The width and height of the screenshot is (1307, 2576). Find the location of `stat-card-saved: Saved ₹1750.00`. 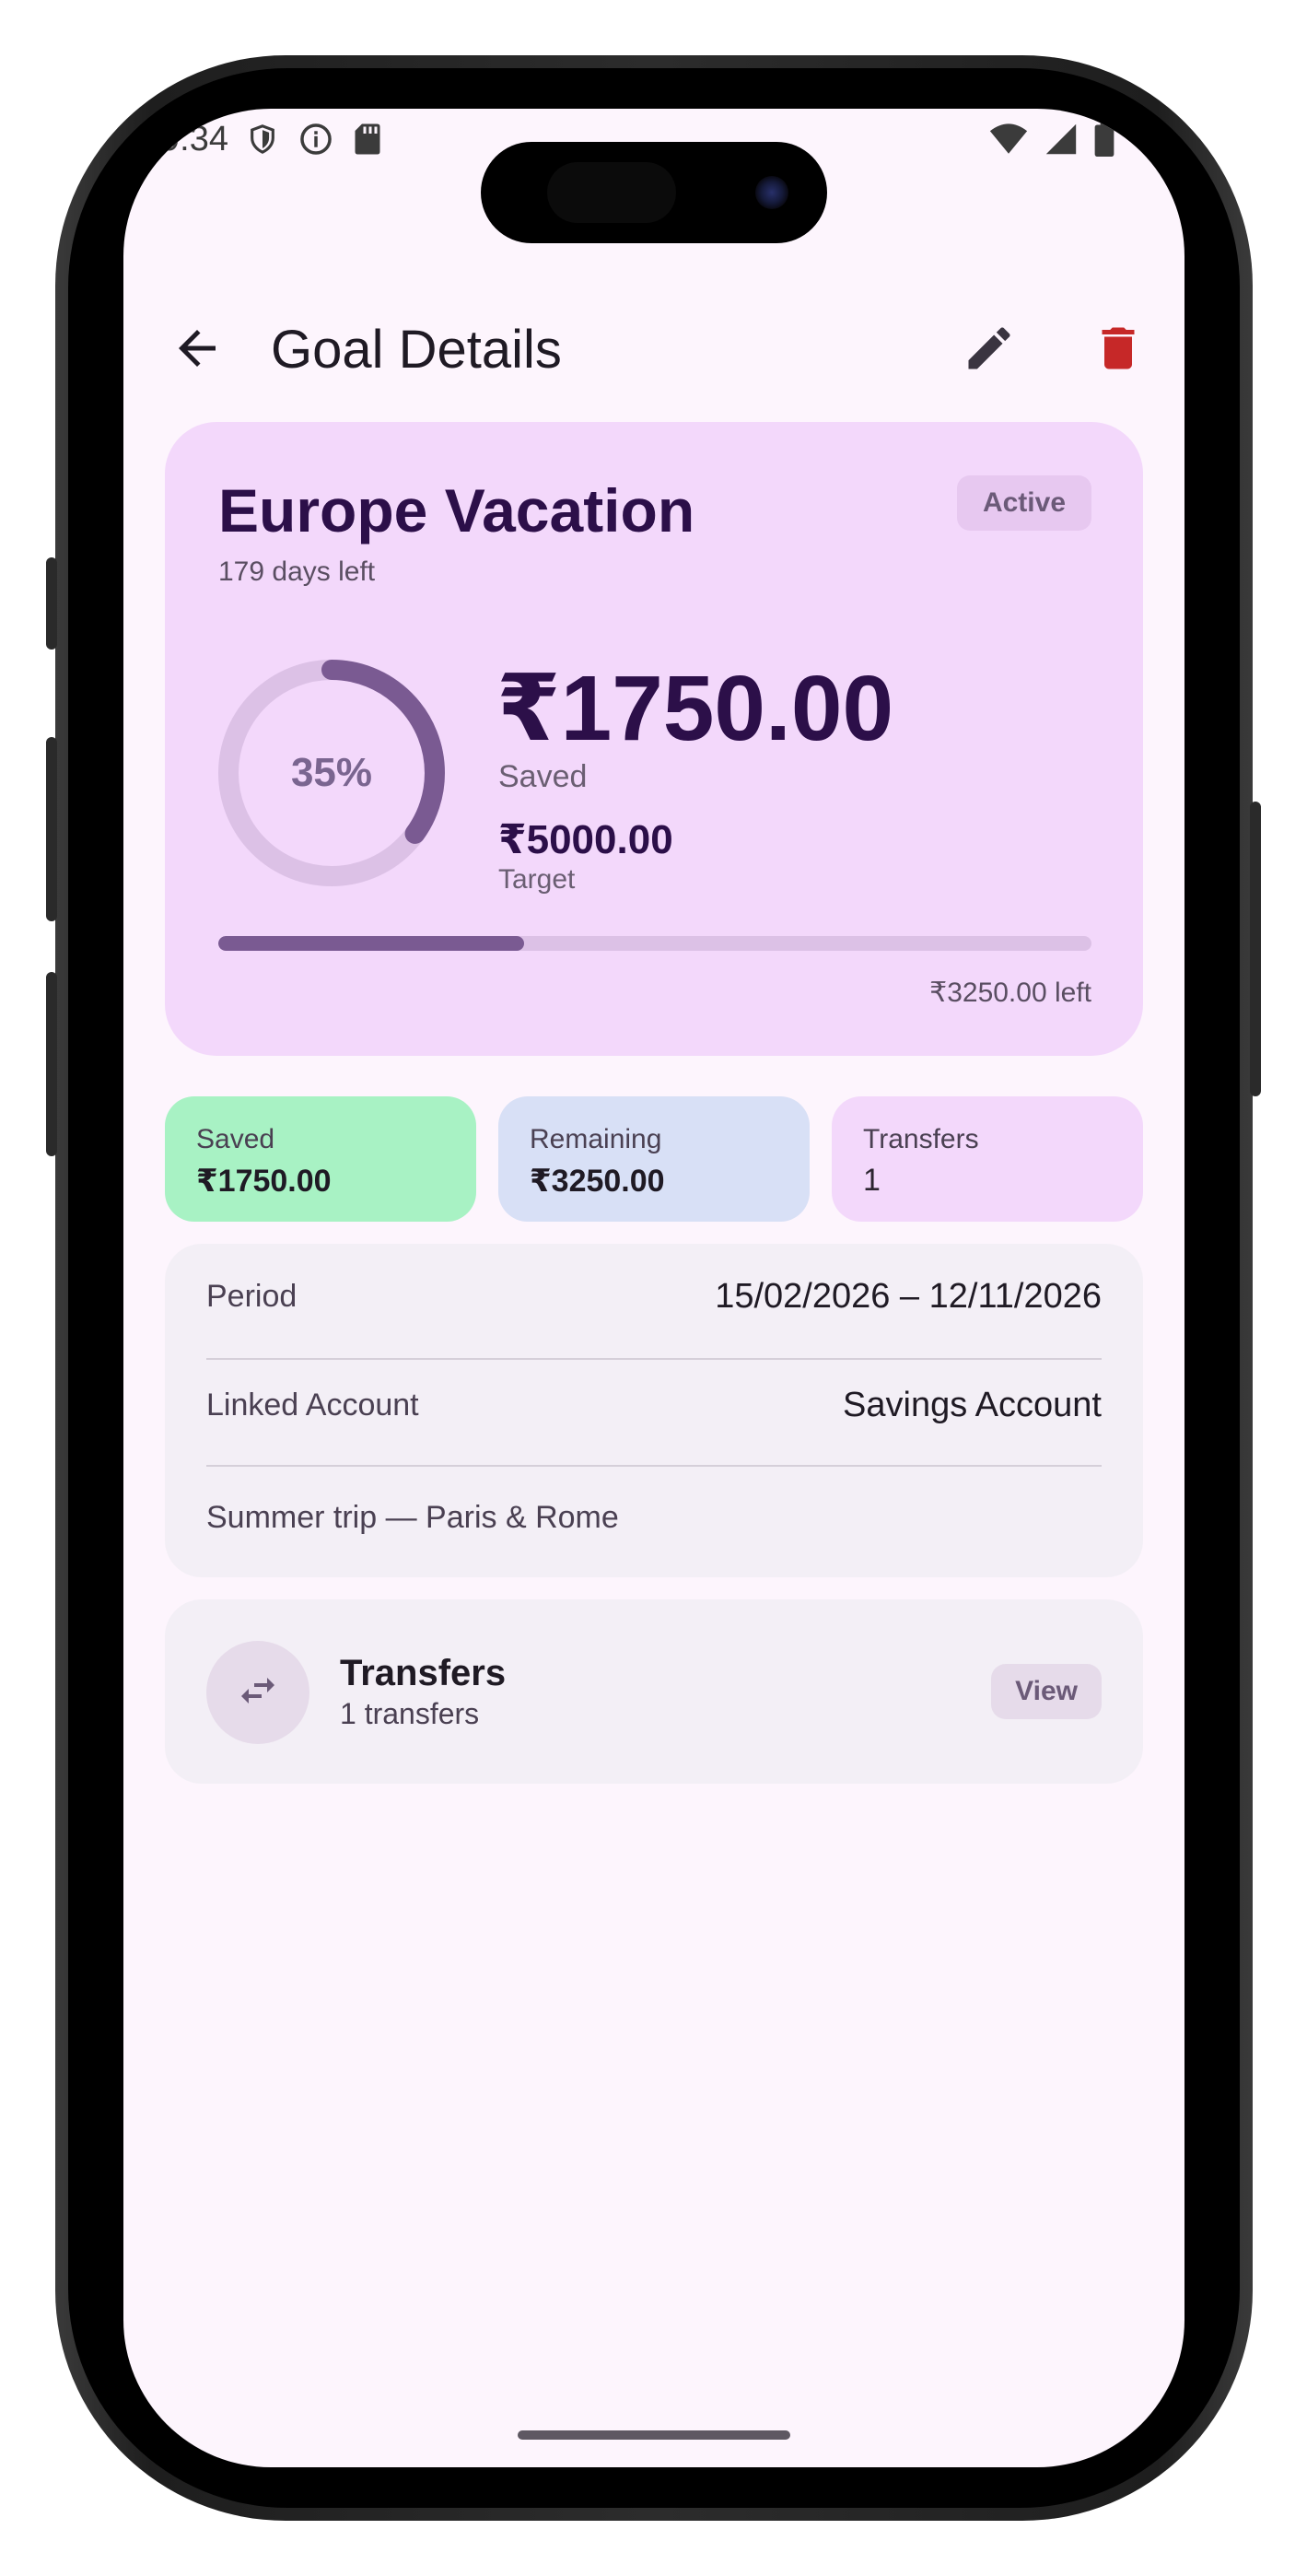

stat-card-saved: Saved ₹1750.00 is located at coordinates (321, 1159).